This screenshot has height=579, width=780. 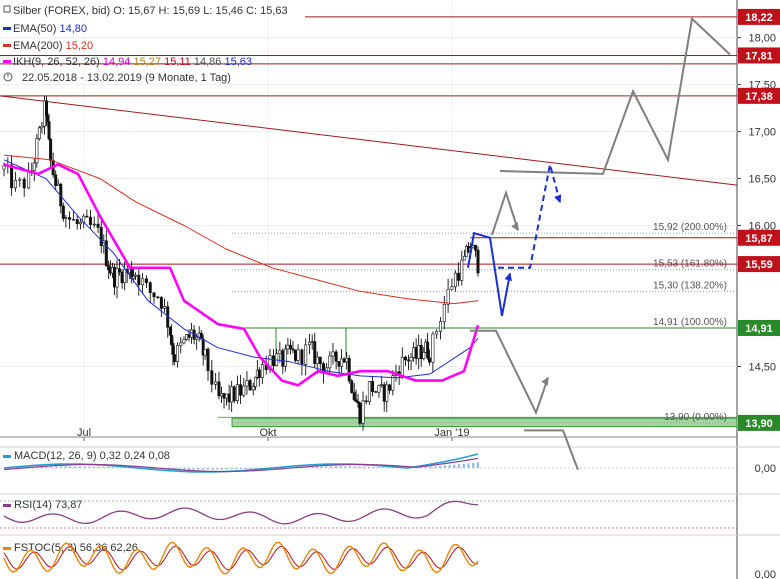 I want to click on indicator-label: MACD(12, 26, 9) 0,32 0,24 0,08, so click(x=92, y=456).